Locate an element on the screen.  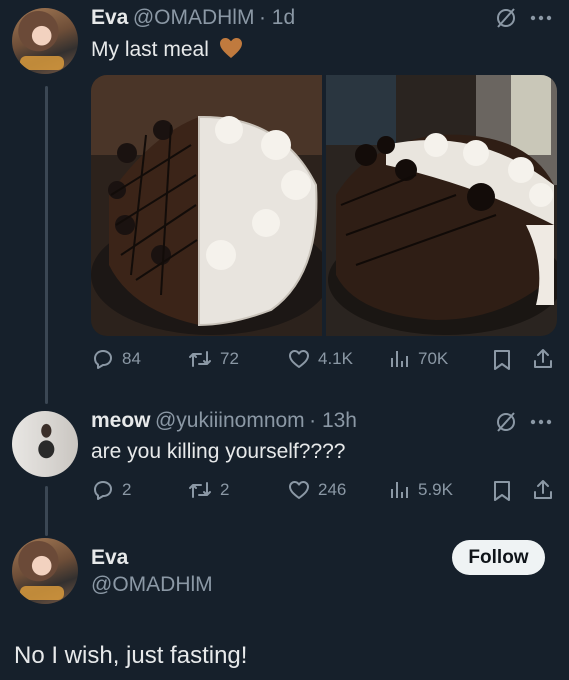
author-handle: @OMADHlM is located at coordinates (152, 585).